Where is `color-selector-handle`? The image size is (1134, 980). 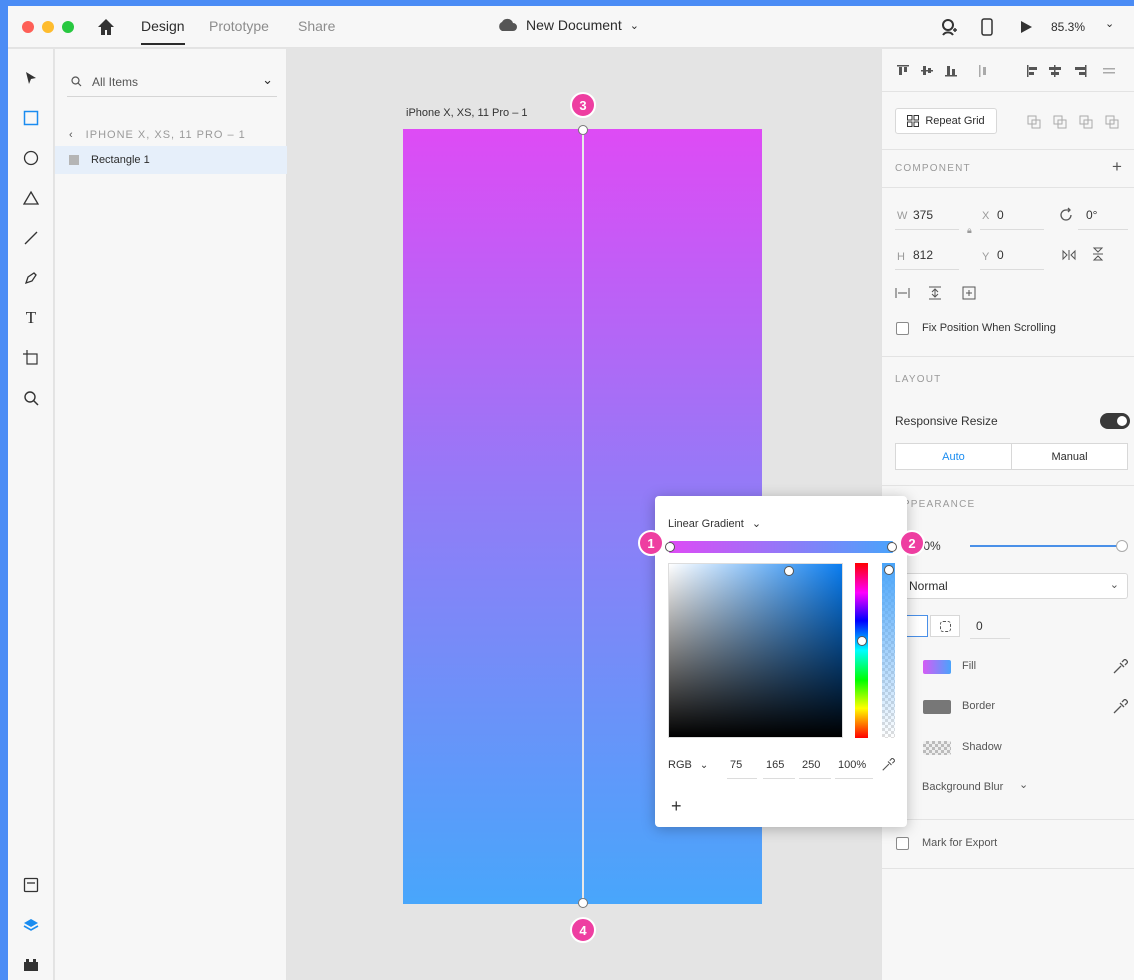
color-selector-handle is located at coordinates (789, 571).